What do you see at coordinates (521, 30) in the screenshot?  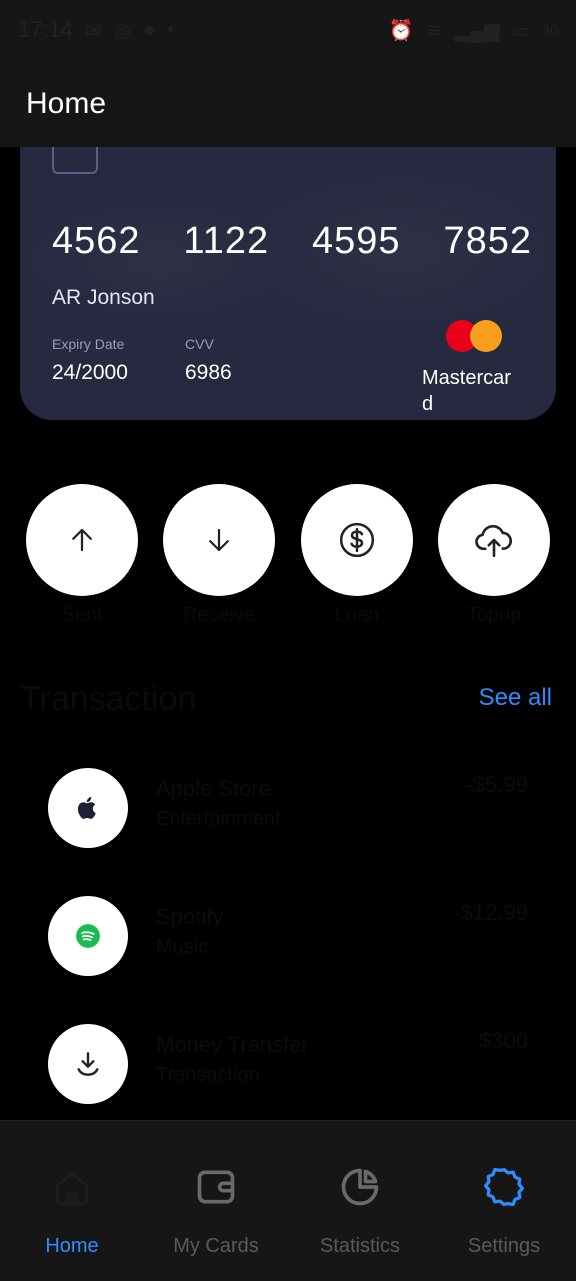 I see `battery-icon: ▭` at bounding box center [521, 30].